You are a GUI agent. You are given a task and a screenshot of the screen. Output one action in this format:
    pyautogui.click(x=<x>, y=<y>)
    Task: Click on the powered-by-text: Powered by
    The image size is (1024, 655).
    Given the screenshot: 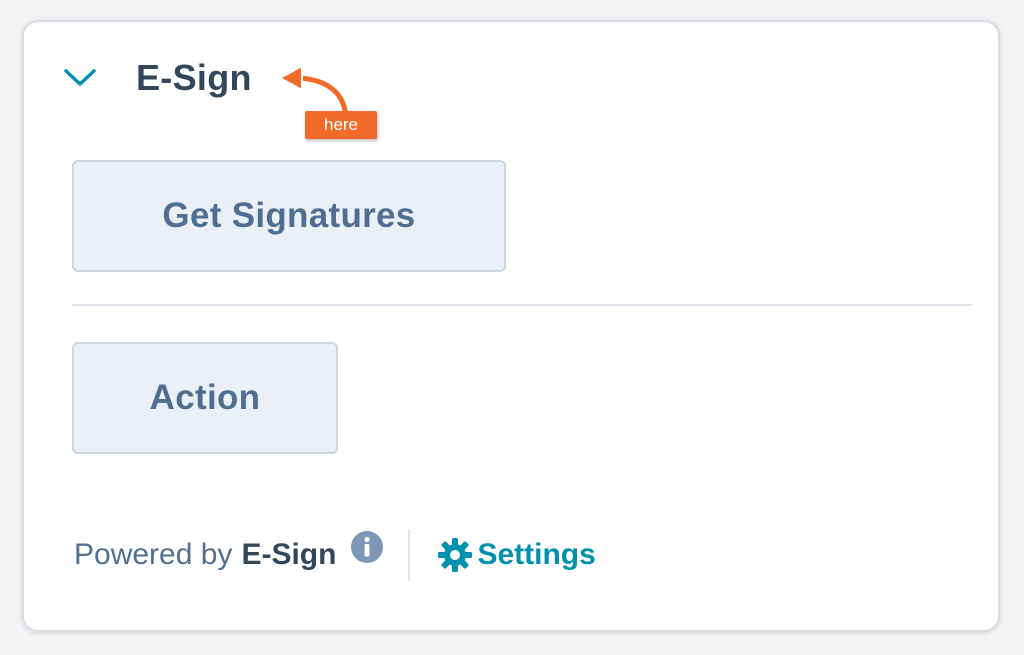 What is the action you would take?
    pyautogui.click(x=153, y=554)
    